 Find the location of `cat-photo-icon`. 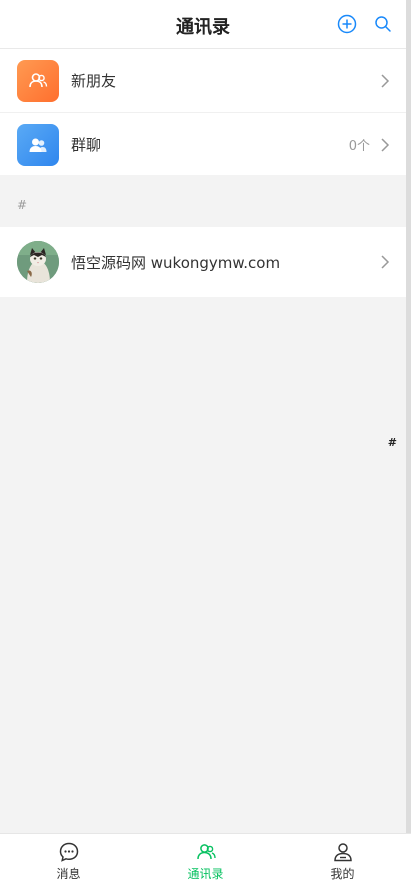

cat-photo-icon is located at coordinates (38, 262).